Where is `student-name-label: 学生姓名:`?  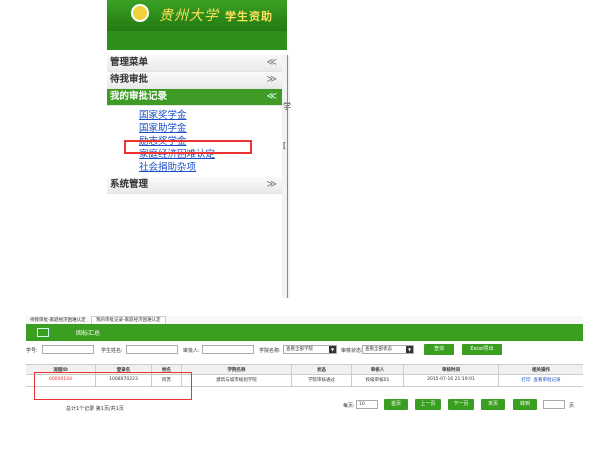 student-name-label: 学生姓名: is located at coordinates (112, 351).